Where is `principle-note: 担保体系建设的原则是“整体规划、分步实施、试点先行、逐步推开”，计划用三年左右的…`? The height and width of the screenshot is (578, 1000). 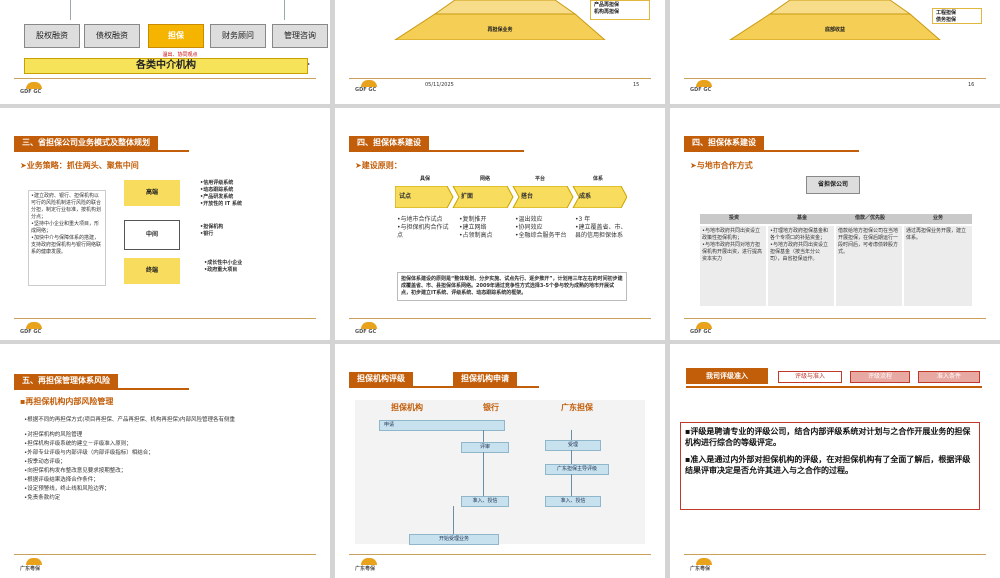 principle-note: 担保体系建设的原则是“整体规划、分步实施、试点先行、逐步推开”，计划用三年左右的… is located at coordinates (512, 286).